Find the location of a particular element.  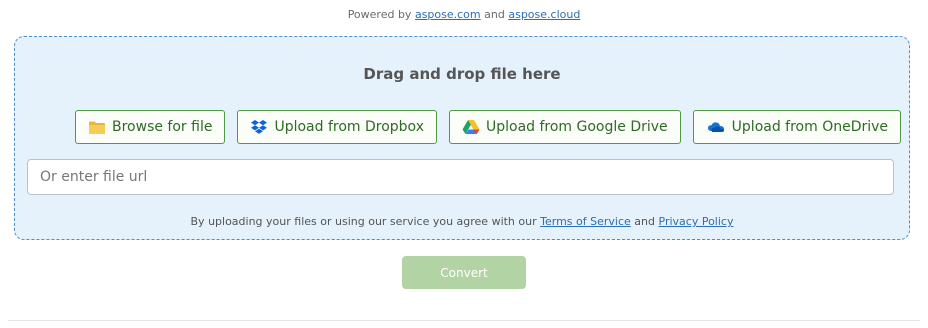

browse-file-label: Browse for file is located at coordinates (162, 127).